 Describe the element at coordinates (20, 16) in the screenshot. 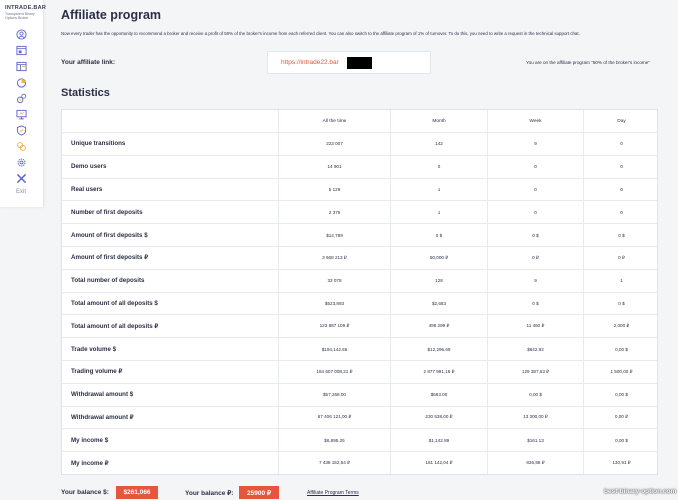

I see `brand-tagline: Transparent Binary Options Broker` at that location.